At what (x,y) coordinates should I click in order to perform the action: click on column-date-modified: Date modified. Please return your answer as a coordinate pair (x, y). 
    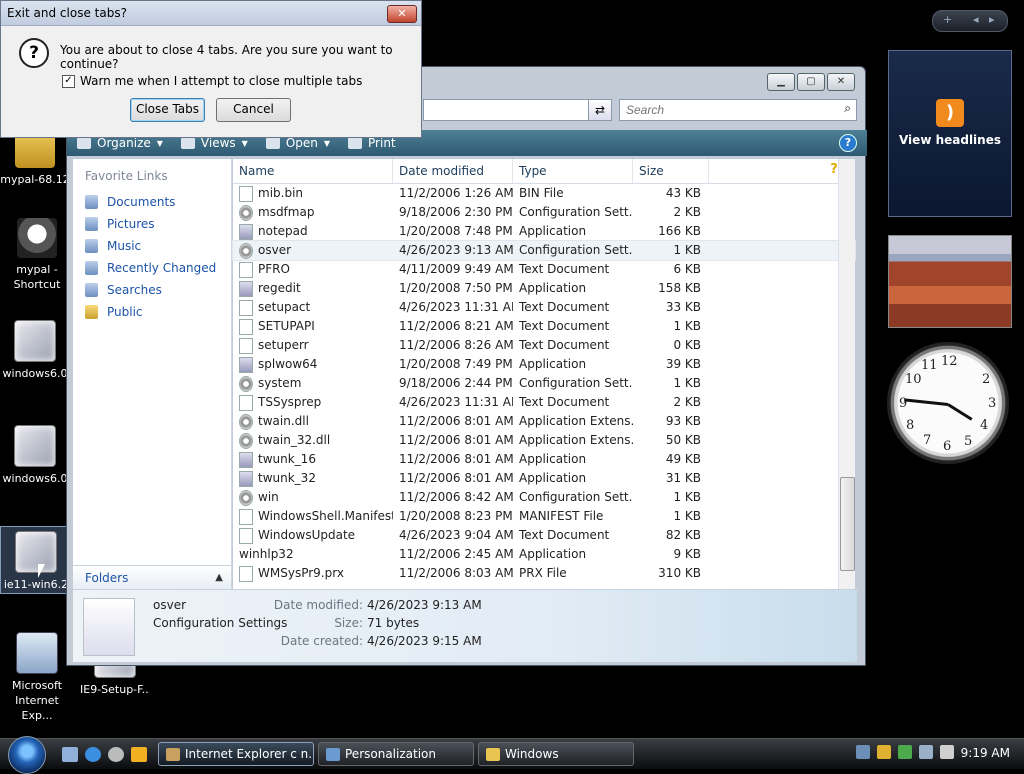
    Looking at the image, I should click on (453, 171).